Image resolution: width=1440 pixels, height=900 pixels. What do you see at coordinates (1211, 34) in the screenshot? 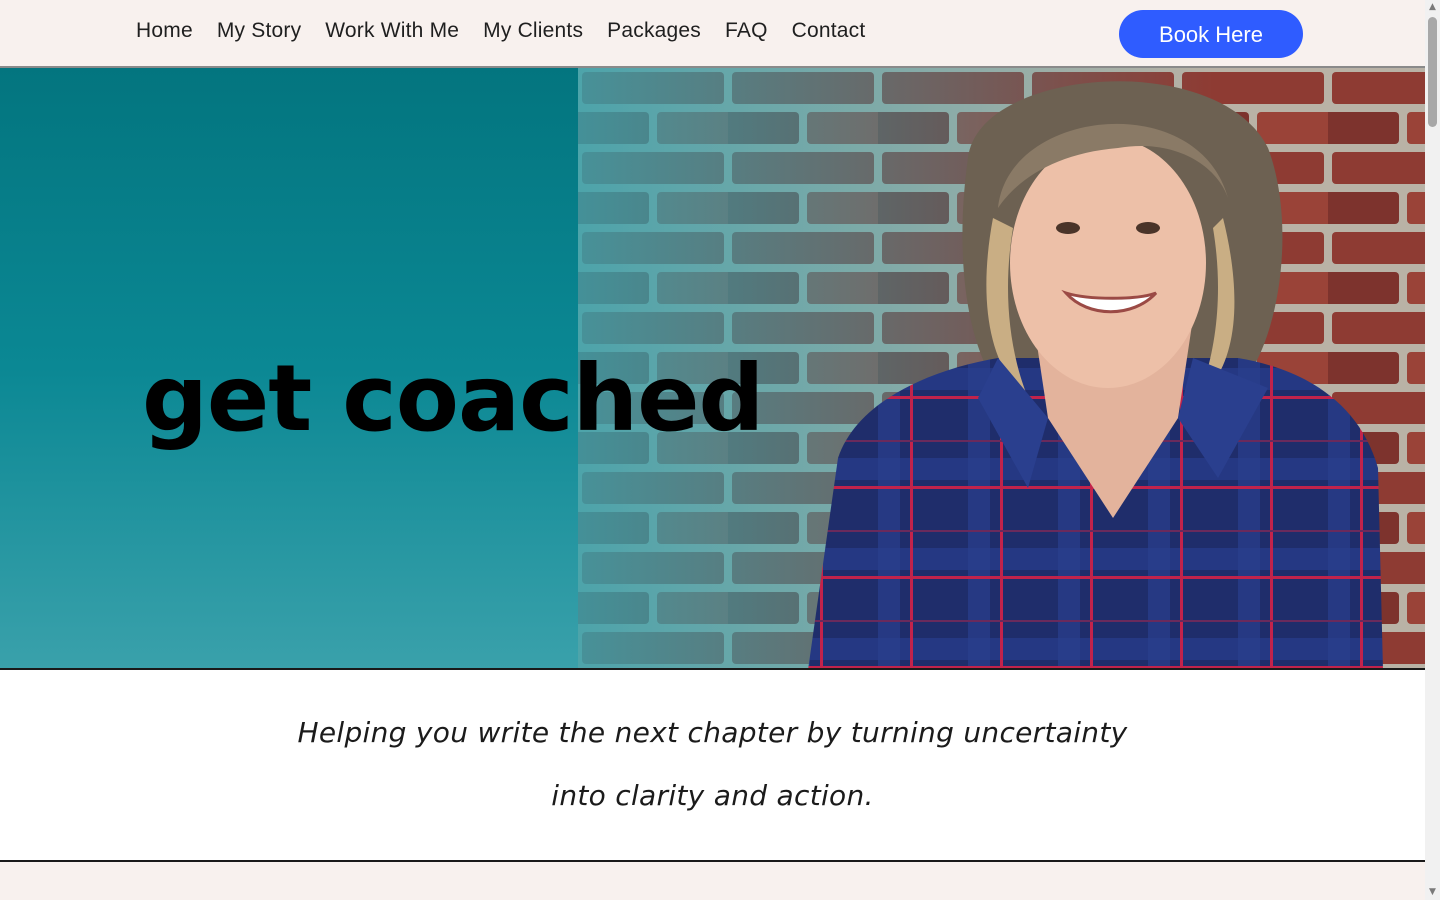
I see `book-here-button: Book Here` at bounding box center [1211, 34].